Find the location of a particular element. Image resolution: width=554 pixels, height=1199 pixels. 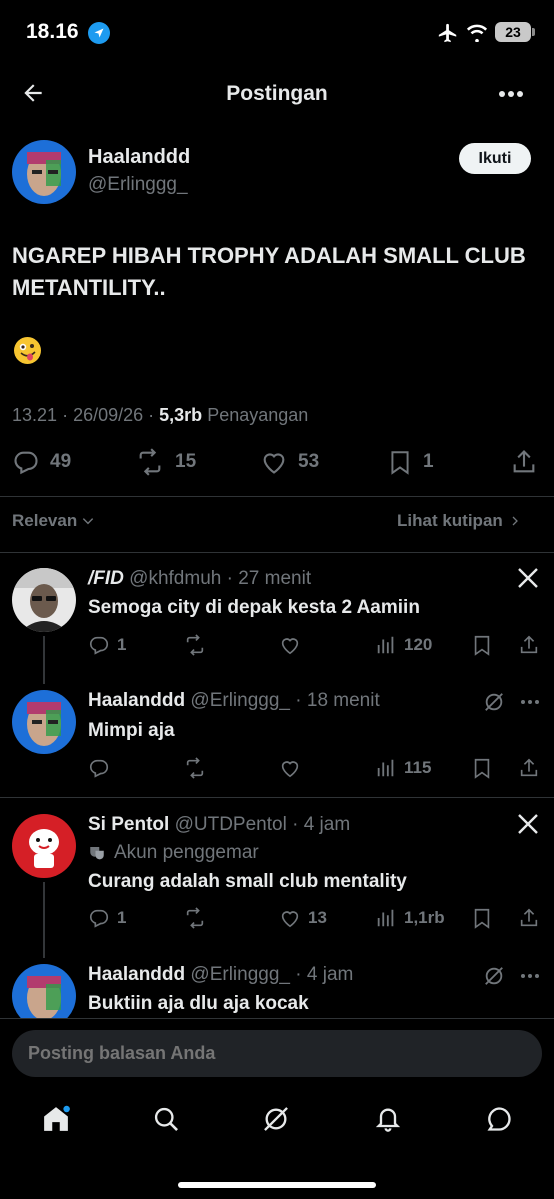

home-icon is located at coordinates (56, 1119).